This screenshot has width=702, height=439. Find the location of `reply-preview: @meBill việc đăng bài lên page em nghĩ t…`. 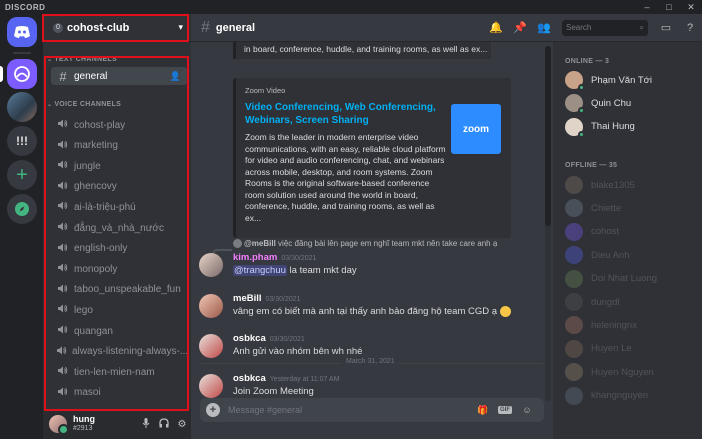

reply-preview: @meBill việc đăng bài lên page em nghĩ t… is located at coordinates (365, 244).